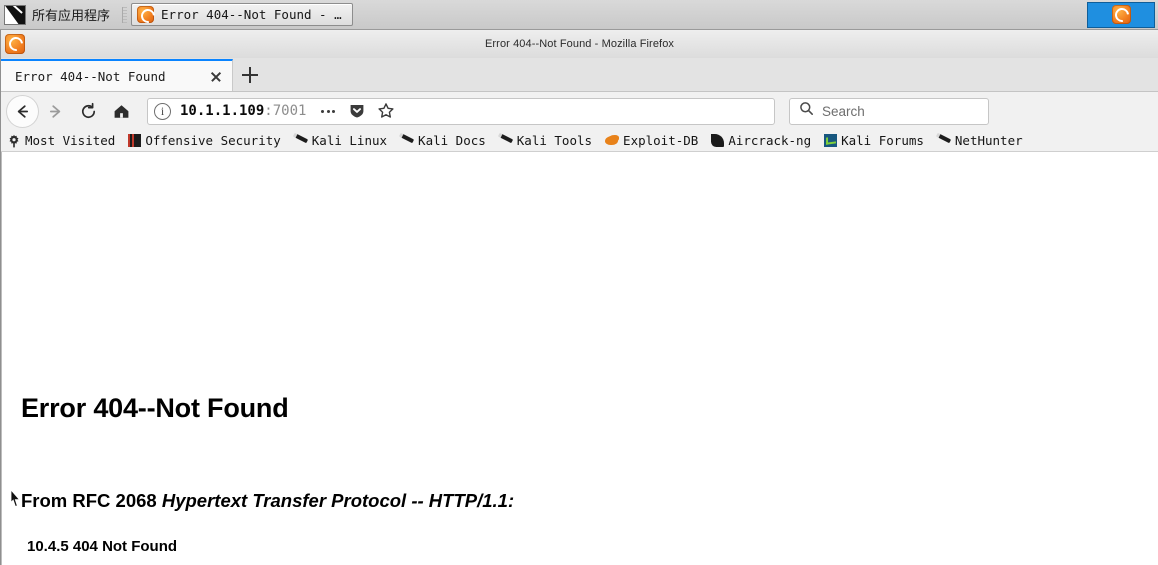 The height and width of the screenshot is (565, 1158). I want to click on section-heading: 10.4.5 404 Not Found, so click(102, 546).